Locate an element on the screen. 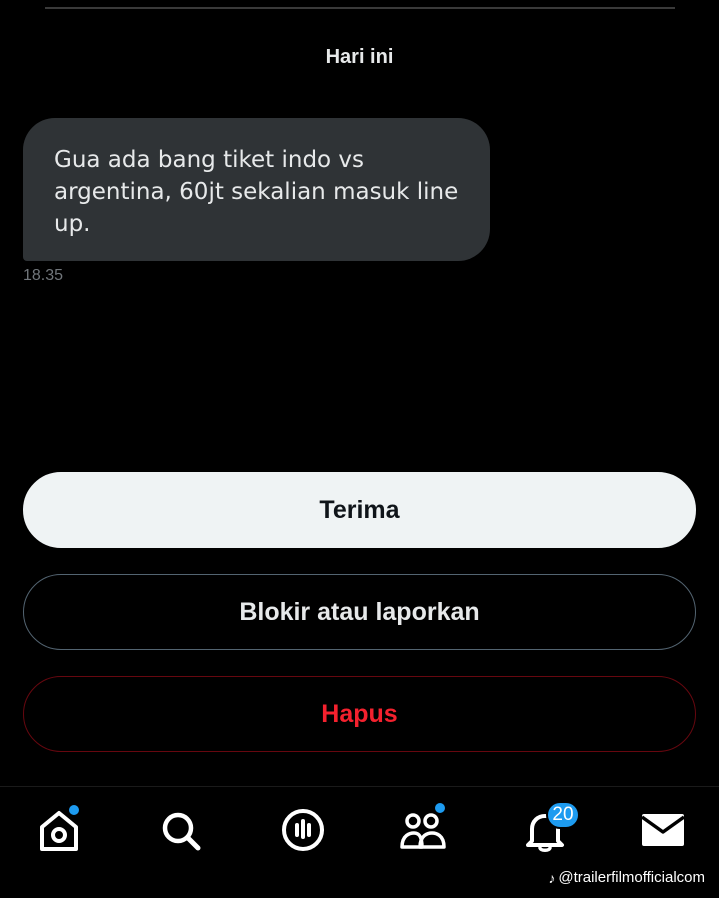 Image resolution: width=719 pixels, height=898 pixels. nav-home is located at coordinates (61, 830).